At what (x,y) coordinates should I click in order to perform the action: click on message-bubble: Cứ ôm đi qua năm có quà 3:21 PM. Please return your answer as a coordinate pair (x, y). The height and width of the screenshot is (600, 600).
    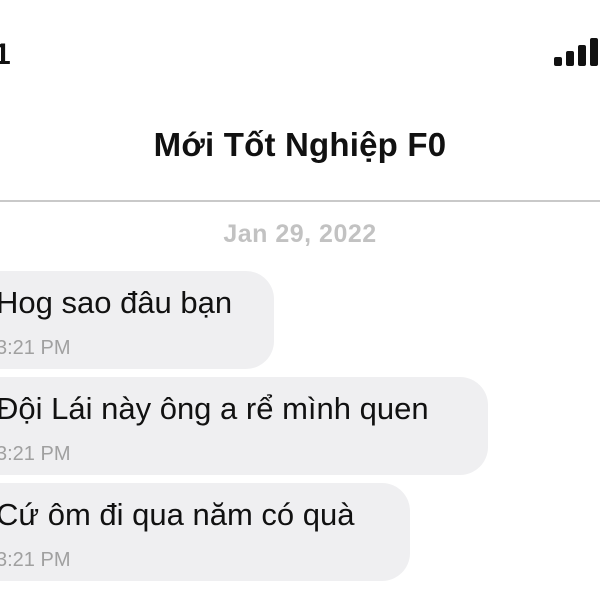
    Looking at the image, I should click on (205, 532).